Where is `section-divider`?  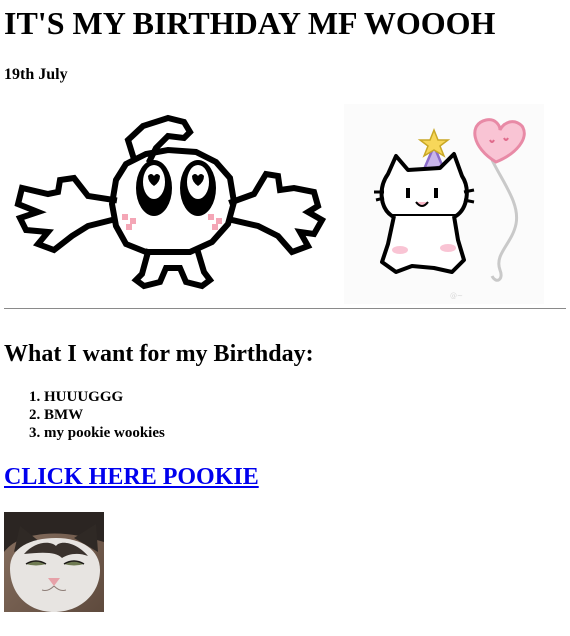 section-divider is located at coordinates (285, 308).